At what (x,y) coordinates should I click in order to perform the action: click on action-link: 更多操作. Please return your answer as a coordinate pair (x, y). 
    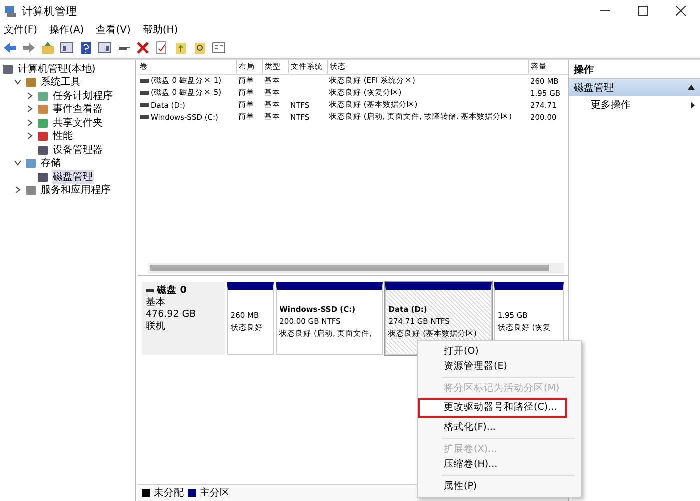
    Looking at the image, I should click on (611, 105).